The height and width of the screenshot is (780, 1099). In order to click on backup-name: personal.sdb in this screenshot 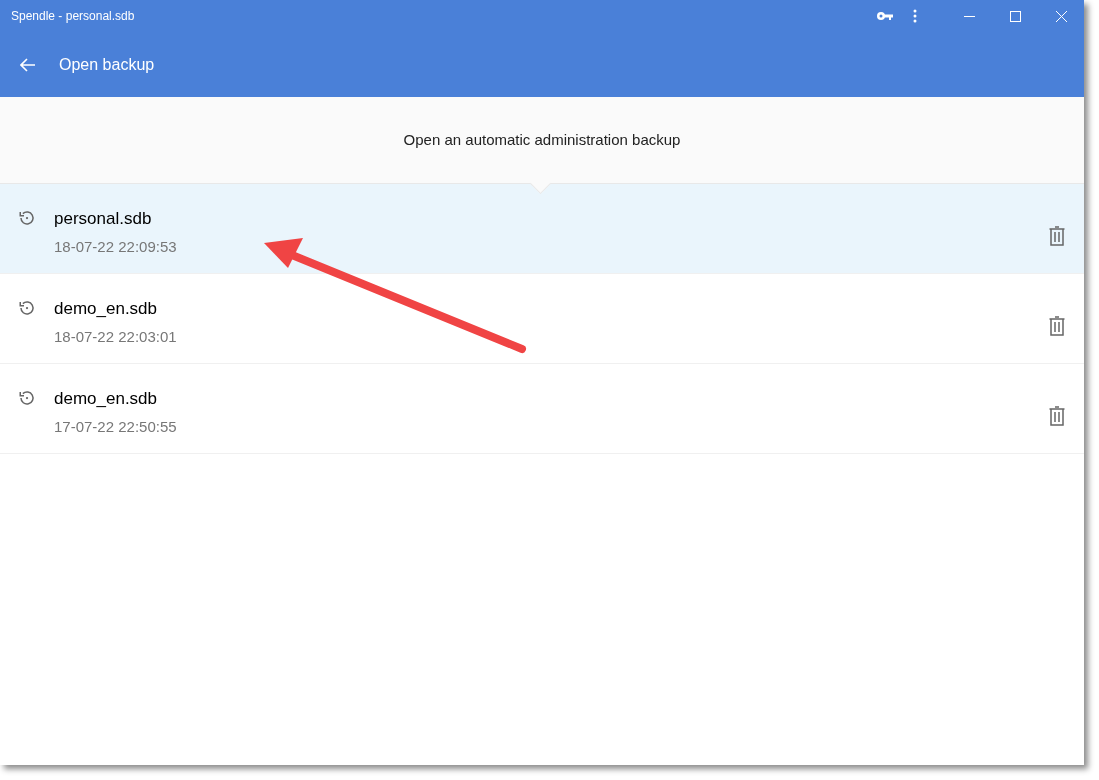, I will do `click(103, 219)`.